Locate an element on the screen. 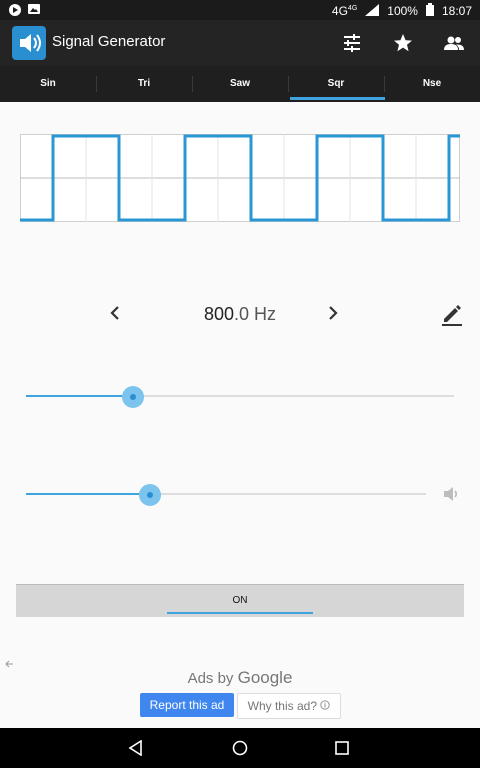  app-bar: Signal Generator is located at coordinates (240, 43).